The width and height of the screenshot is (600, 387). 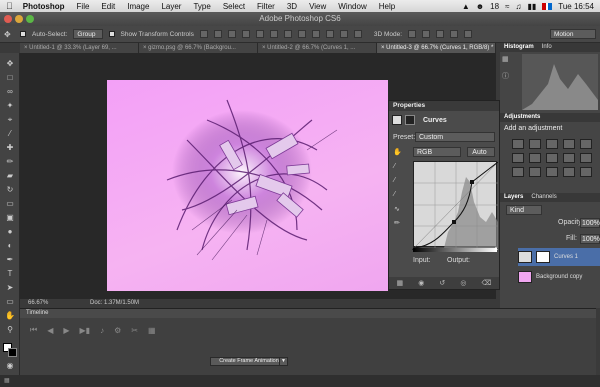 What do you see at coordinates (505, 76) in the screenshot?
I see `info-side-icon: ⓘ` at bounding box center [505, 76].